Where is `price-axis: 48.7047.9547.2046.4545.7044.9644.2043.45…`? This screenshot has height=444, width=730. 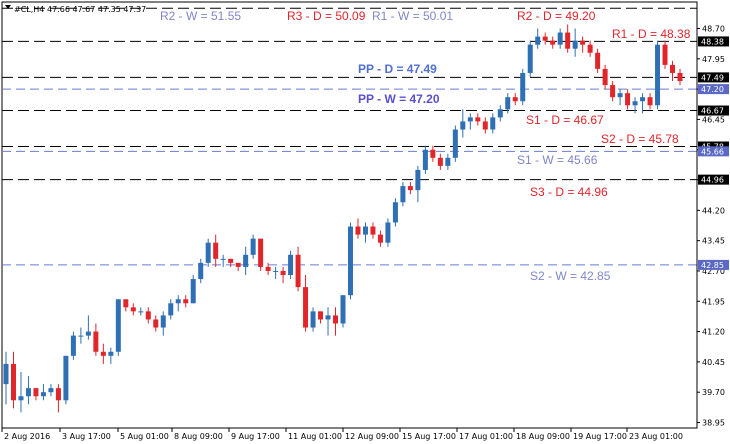 price-axis: 48.7047.9547.2046.4545.7044.9644.2043.45… is located at coordinates (710, 215).